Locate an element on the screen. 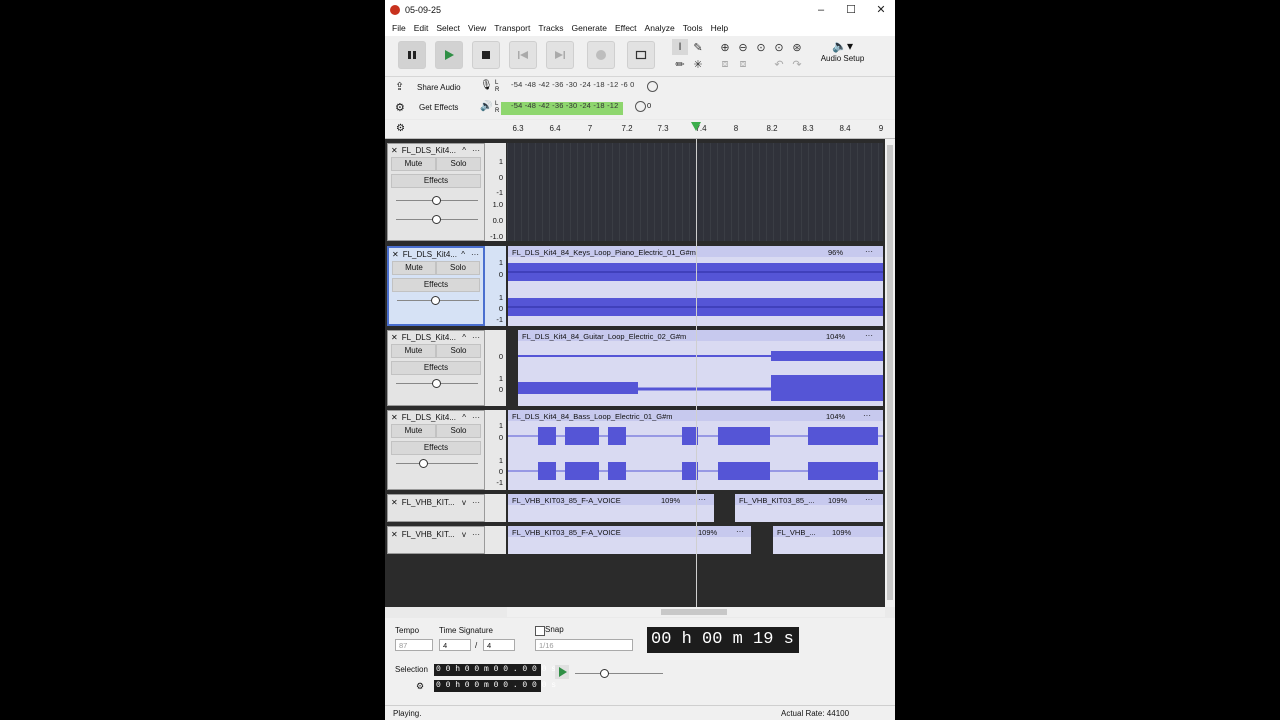 The height and width of the screenshot is (720, 1280). selection-settings-icon: ⚙ is located at coordinates (420, 686).